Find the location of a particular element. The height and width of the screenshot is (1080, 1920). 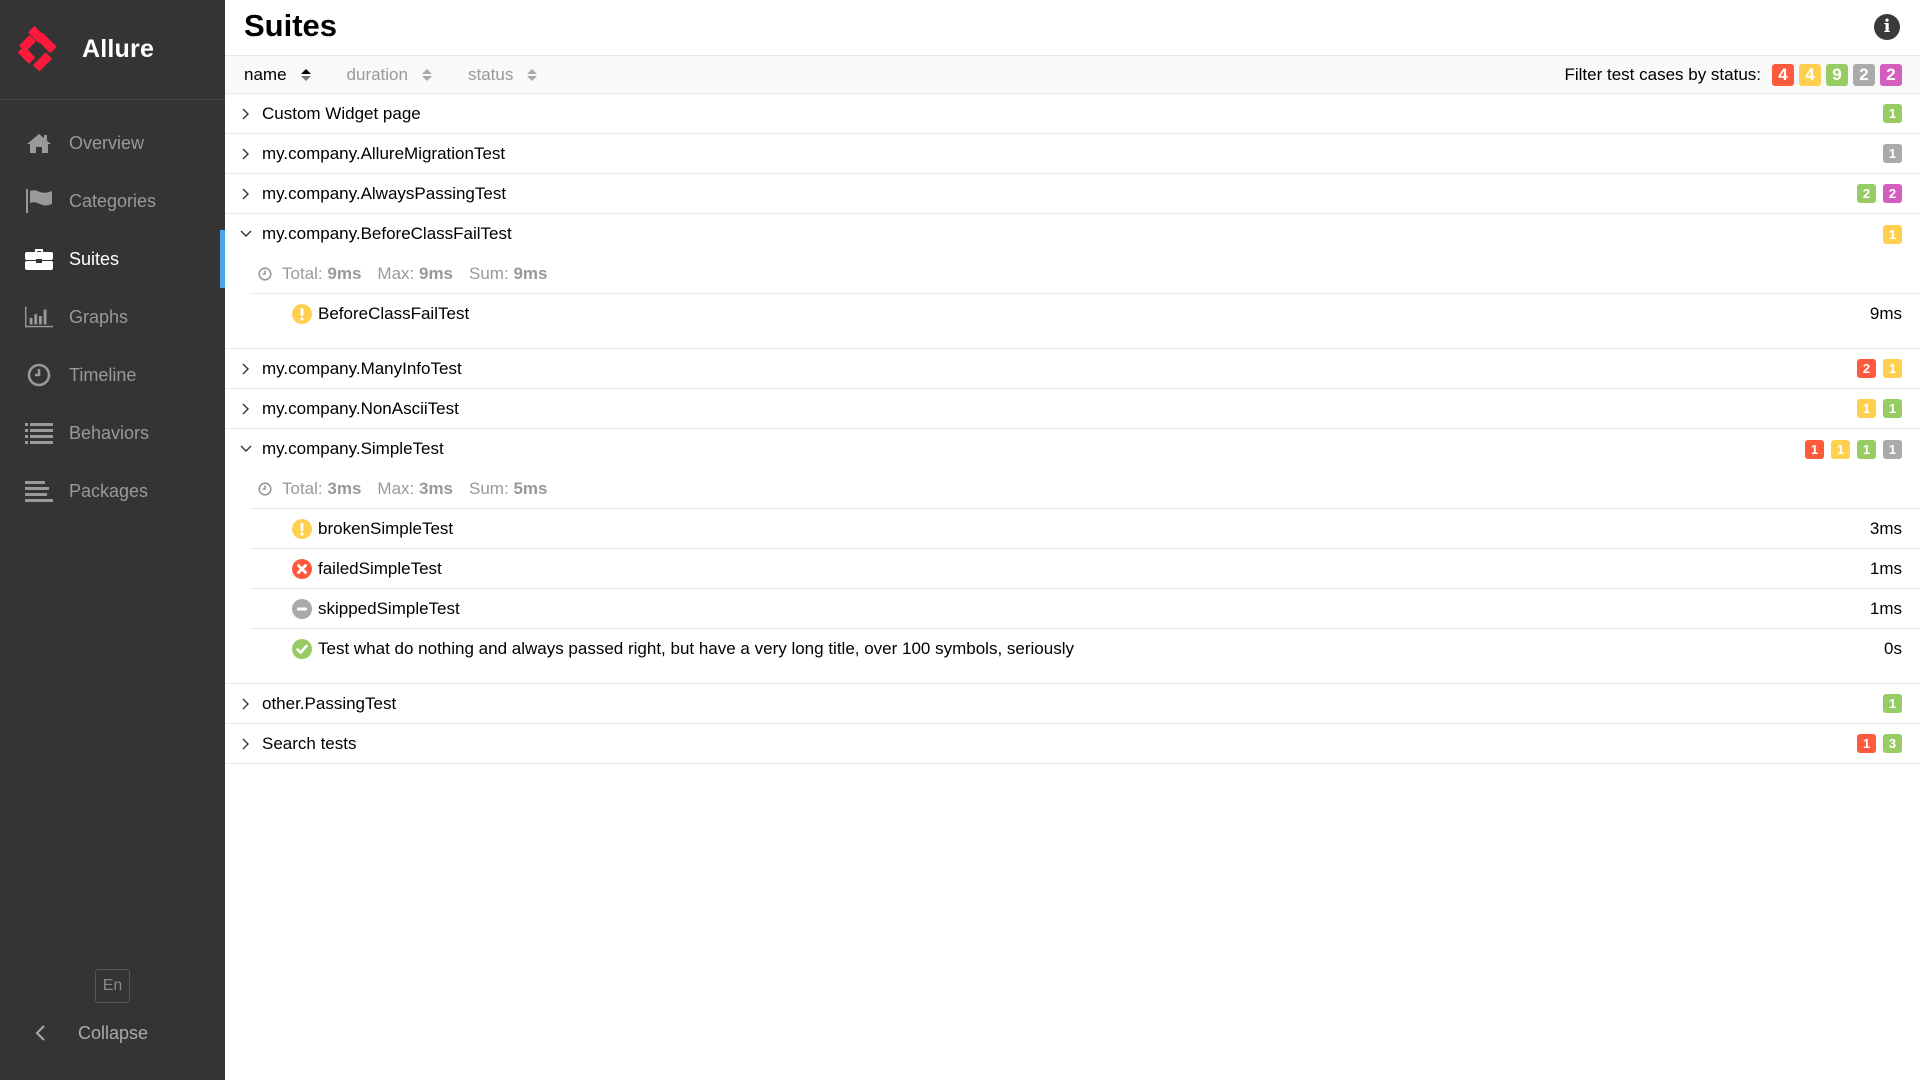

test-case-row: brokenSimpleTest 3ms is located at coordinates (1085, 529).